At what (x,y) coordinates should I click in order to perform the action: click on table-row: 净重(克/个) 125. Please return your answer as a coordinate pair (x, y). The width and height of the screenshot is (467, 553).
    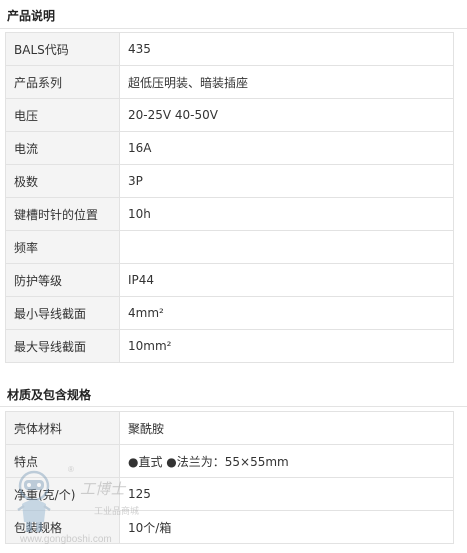
    Looking at the image, I should click on (229, 494).